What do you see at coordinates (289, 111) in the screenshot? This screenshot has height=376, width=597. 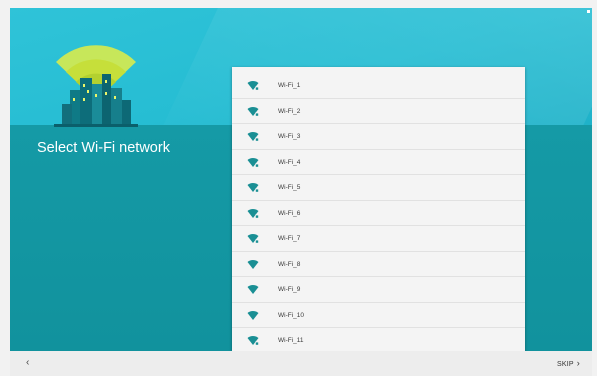 I see `network-name: Wi-Fi_2` at bounding box center [289, 111].